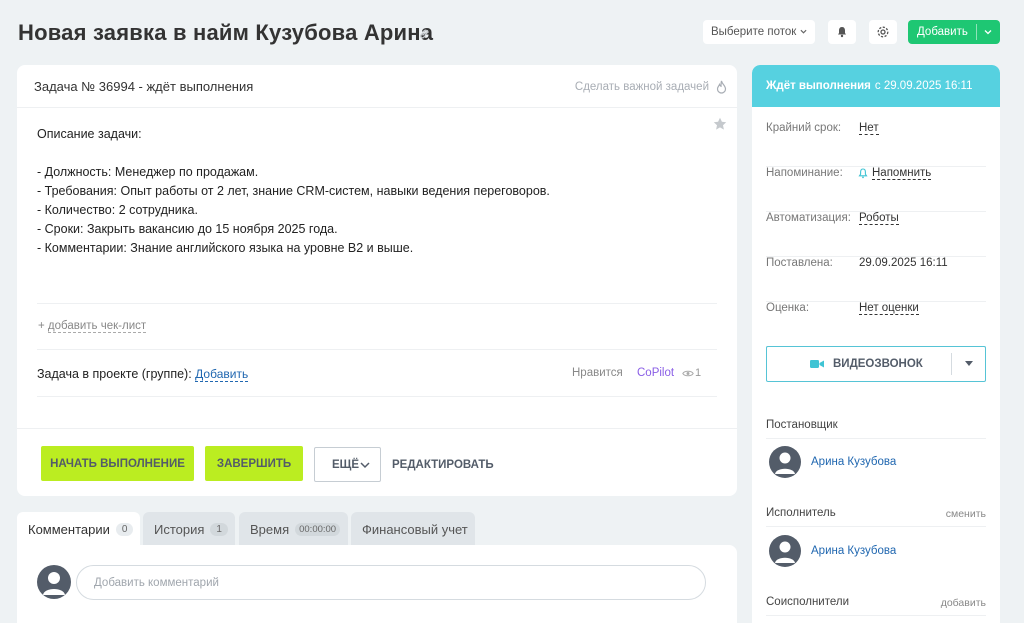  What do you see at coordinates (642, 87) in the screenshot?
I see `make-important-link: Сделать важной задачей` at bounding box center [642, 87].